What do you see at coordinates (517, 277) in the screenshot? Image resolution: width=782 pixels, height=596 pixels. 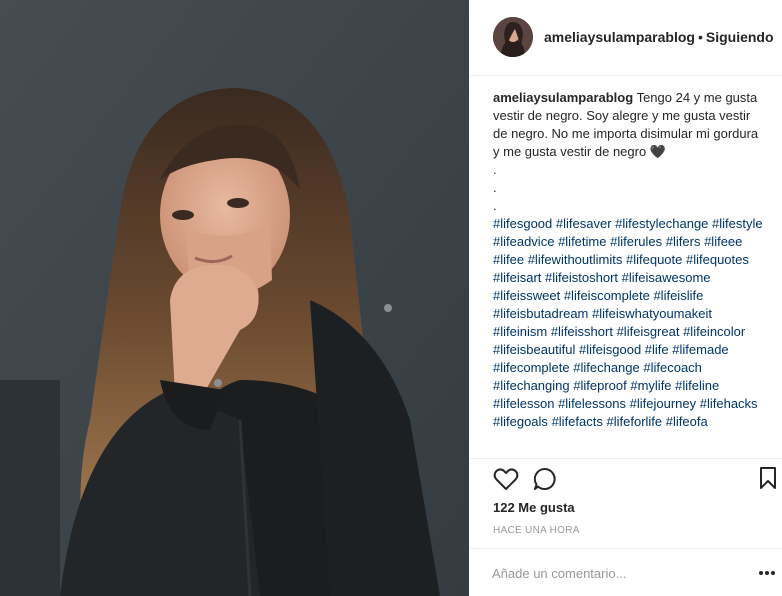 I see `hashtag-link: #lifeisart` at bounding box center [517, 277].